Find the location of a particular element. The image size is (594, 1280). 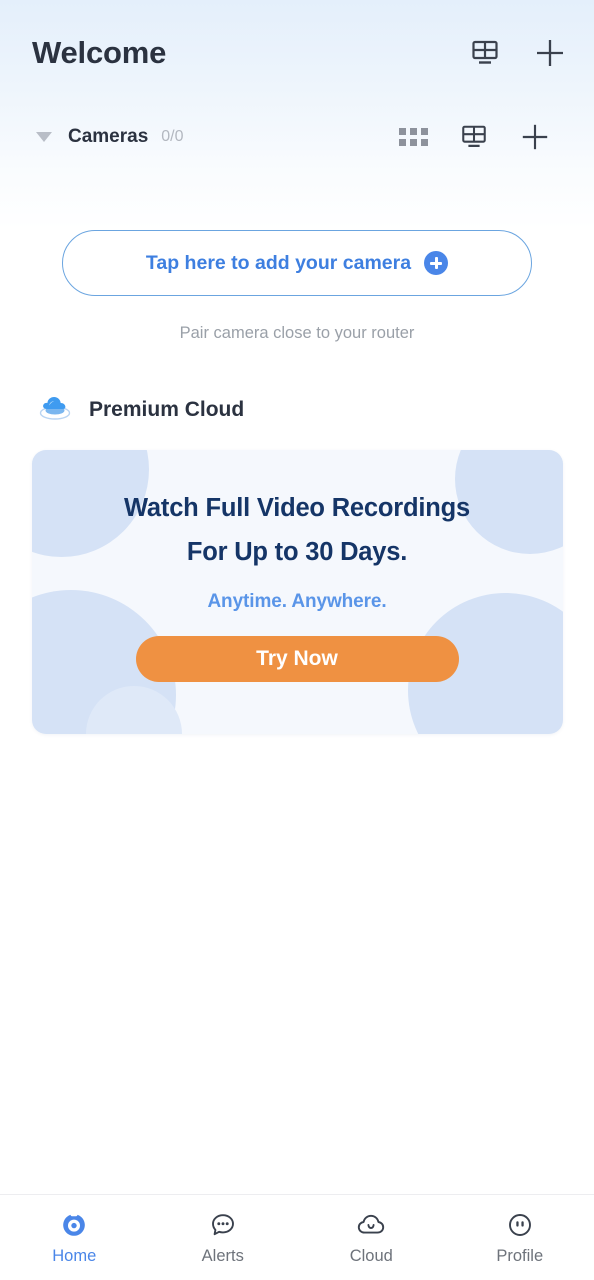

nav-item-profile: Profile is located at coordinates (520, 1238).